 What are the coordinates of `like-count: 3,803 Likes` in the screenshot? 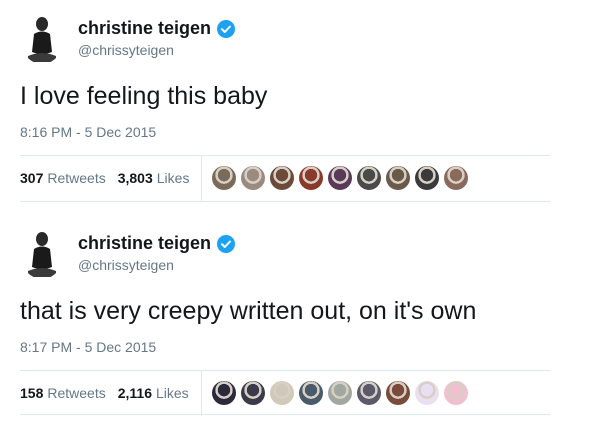 It's located at (154, 178).